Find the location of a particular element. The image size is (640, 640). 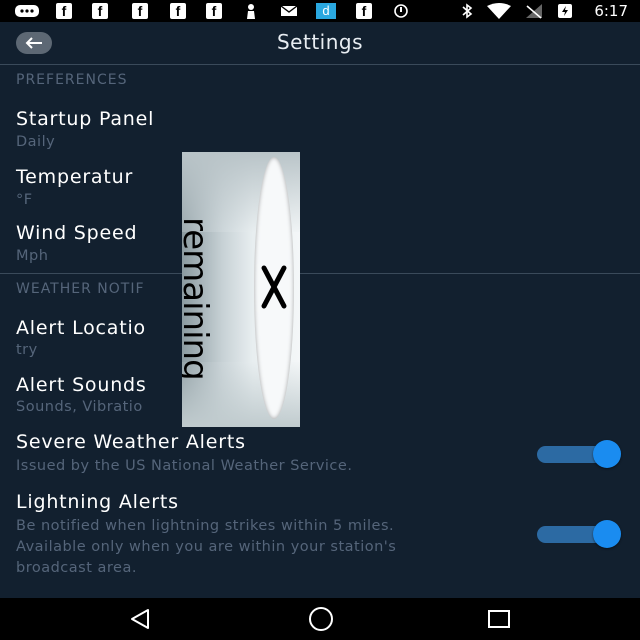

setting-startup-panel: Startup Panel Daily is located at coordinates (320, 128).